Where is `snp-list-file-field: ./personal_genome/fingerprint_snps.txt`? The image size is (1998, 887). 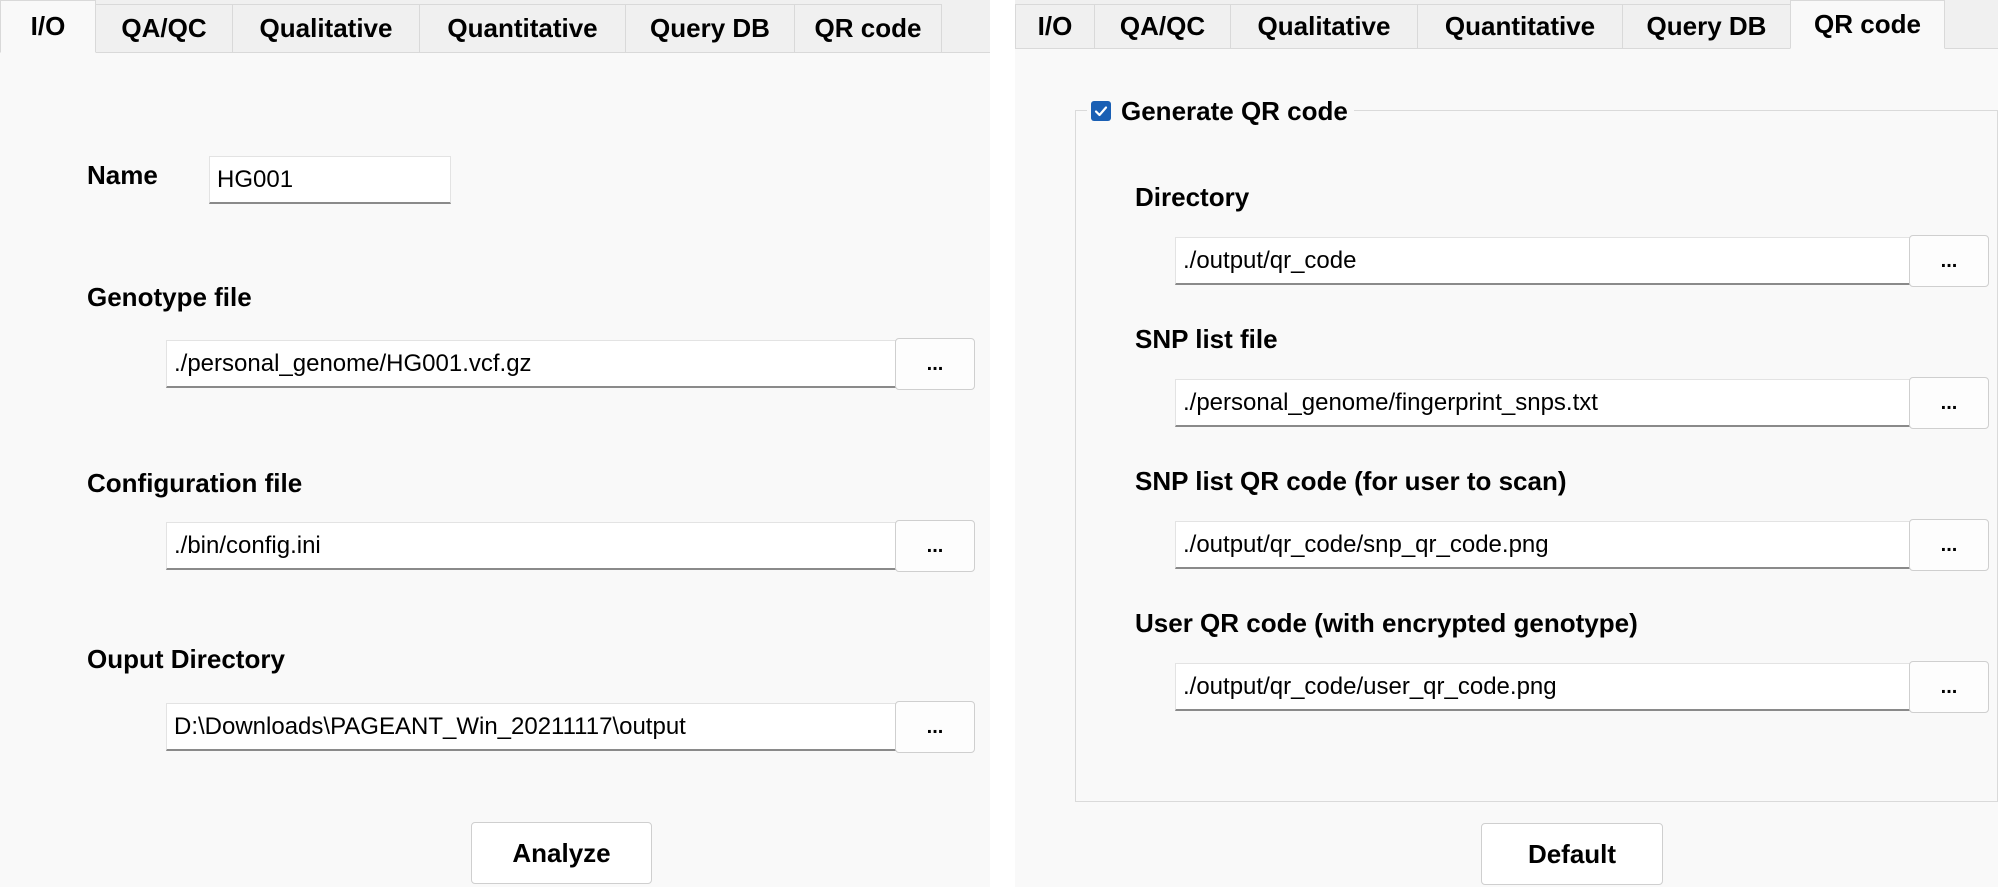
snp-list-file-field: ./personal_genome/fingerprint_snps.txt is located at coordinates (1549, 403).